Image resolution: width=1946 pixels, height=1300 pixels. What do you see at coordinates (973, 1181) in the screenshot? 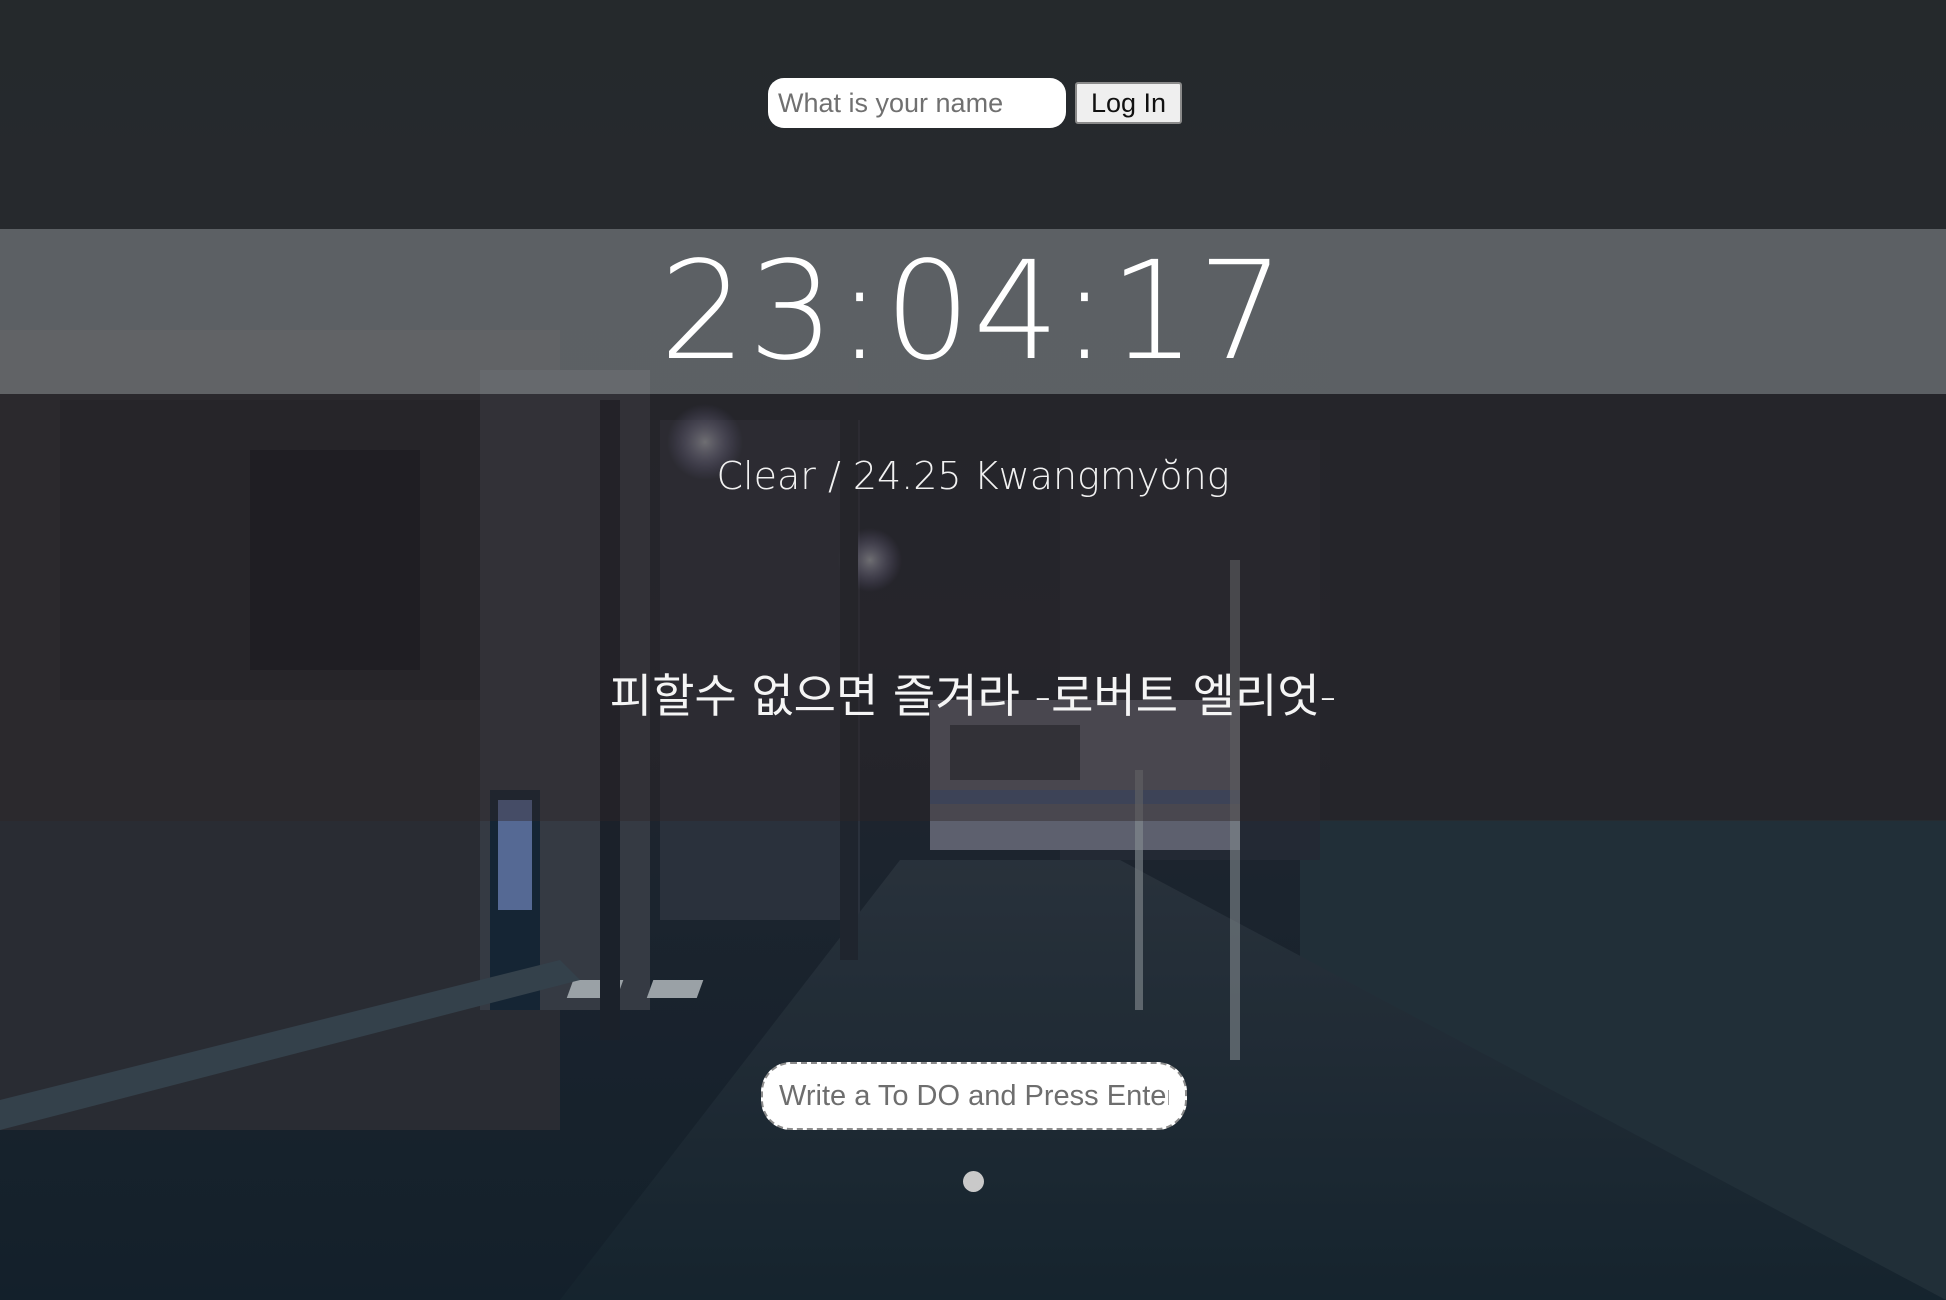
I see `todo-list-indicator` at bounding box center [973, 1181].